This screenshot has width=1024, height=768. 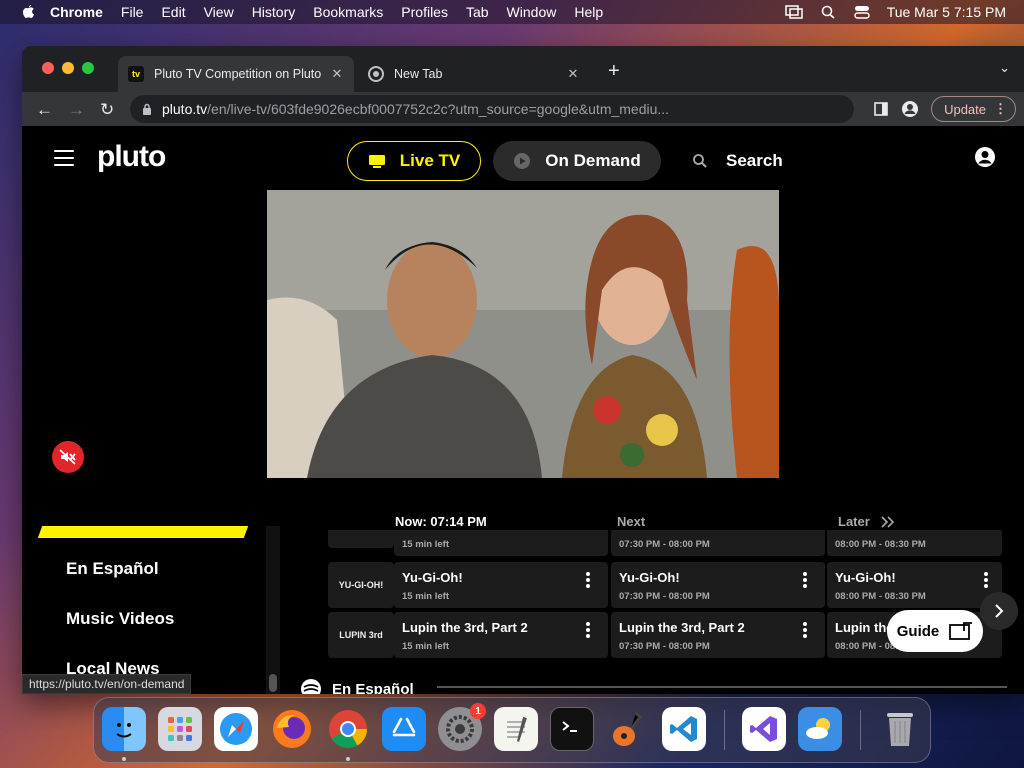 I want to click on reload-button: ↻, so click(x=107, y=110).